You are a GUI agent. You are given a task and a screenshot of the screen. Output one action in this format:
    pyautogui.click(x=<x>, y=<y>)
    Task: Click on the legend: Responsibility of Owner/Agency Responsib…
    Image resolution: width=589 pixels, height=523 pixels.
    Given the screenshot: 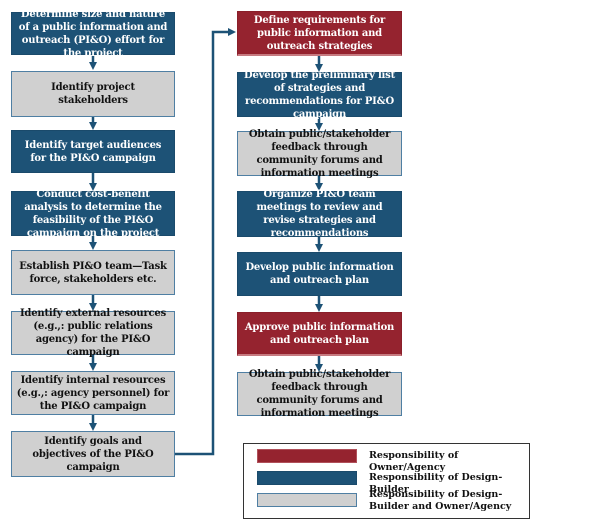 What is the action you would take?
    pyautogui.click(x=386, y=481)
    